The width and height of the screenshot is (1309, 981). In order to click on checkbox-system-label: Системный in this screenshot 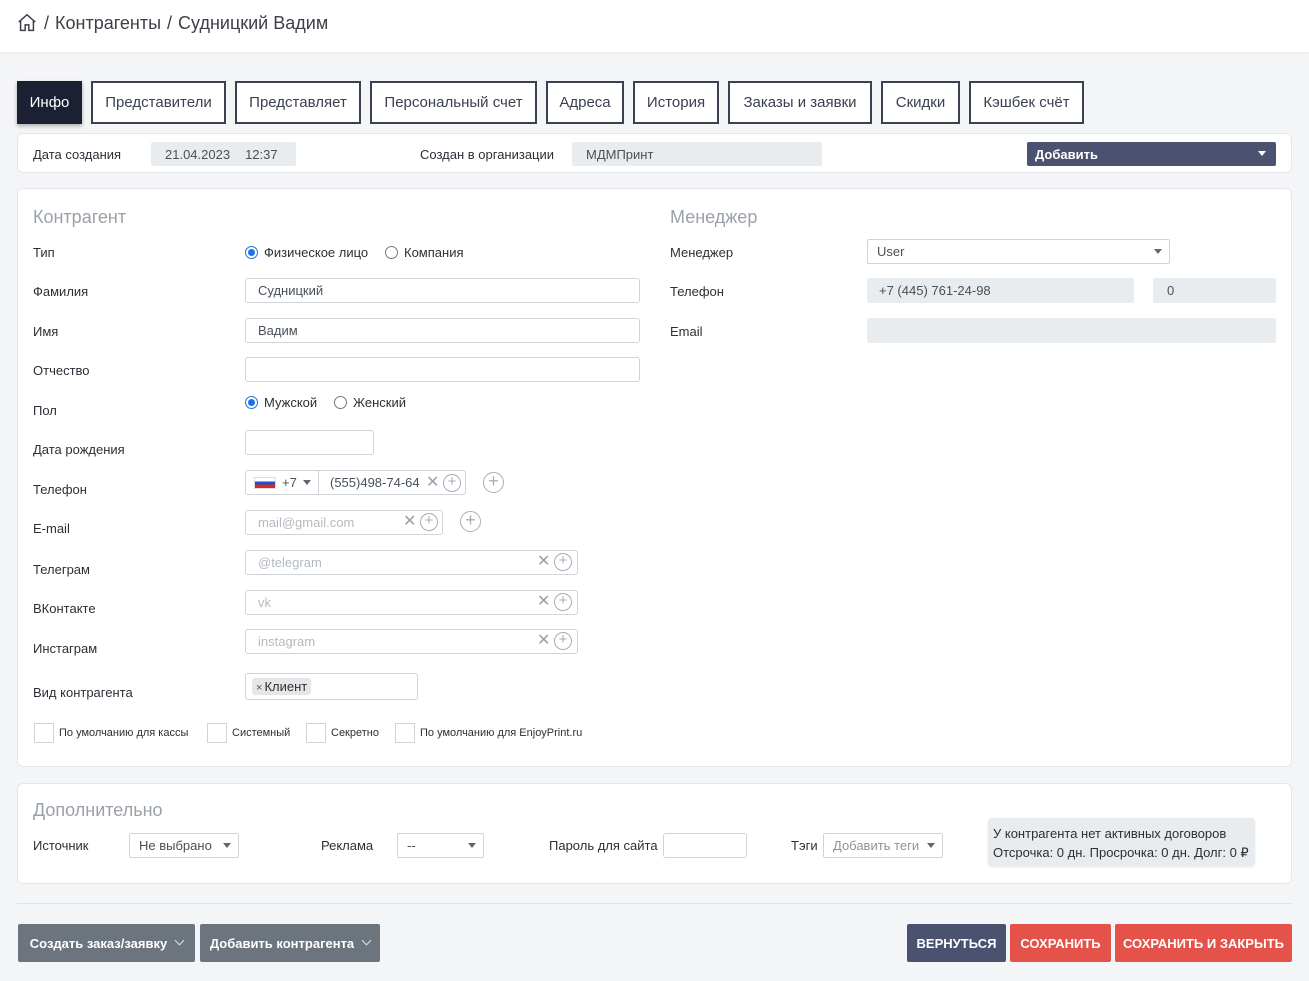, I will do `click(261, 733)`.